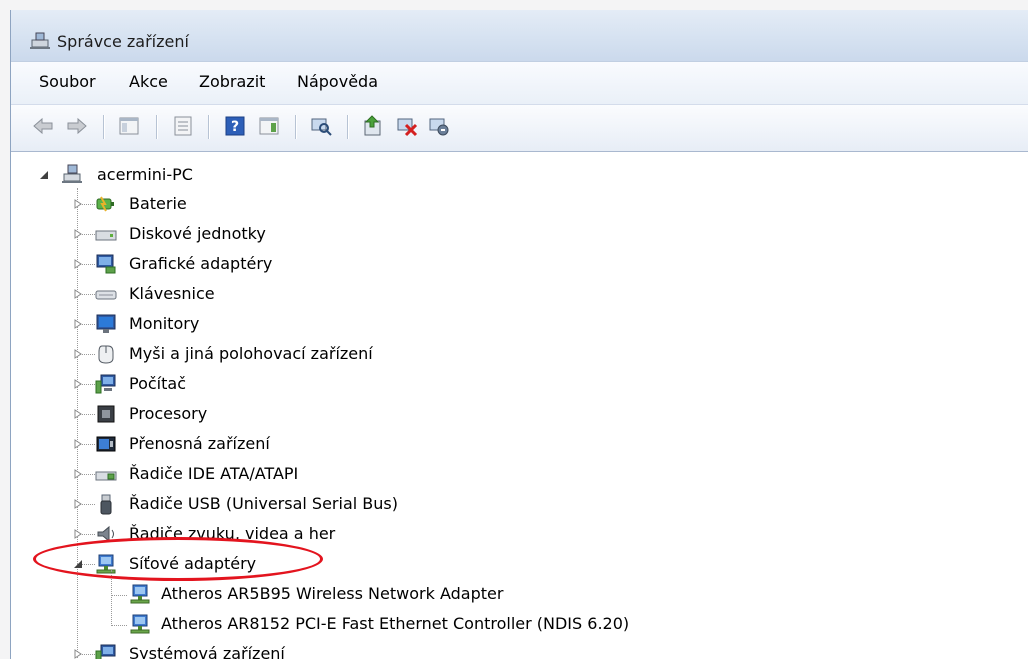 The image size is (1028, 659). I want to click on console-tree-icon, so click(129, 126).